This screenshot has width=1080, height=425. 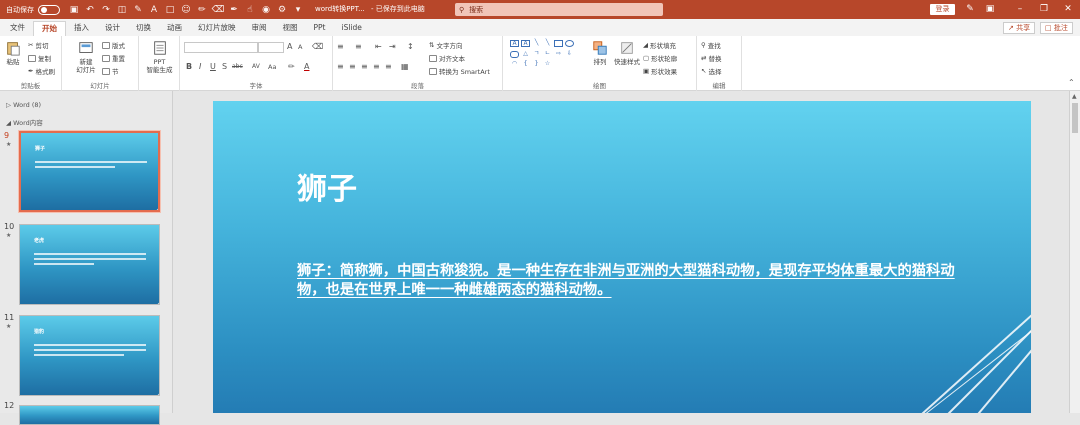 What do you see at coordinates (320, 28) in the screenshot?
I see `tab-ppt: PPt` at bounding box center [320, 28].